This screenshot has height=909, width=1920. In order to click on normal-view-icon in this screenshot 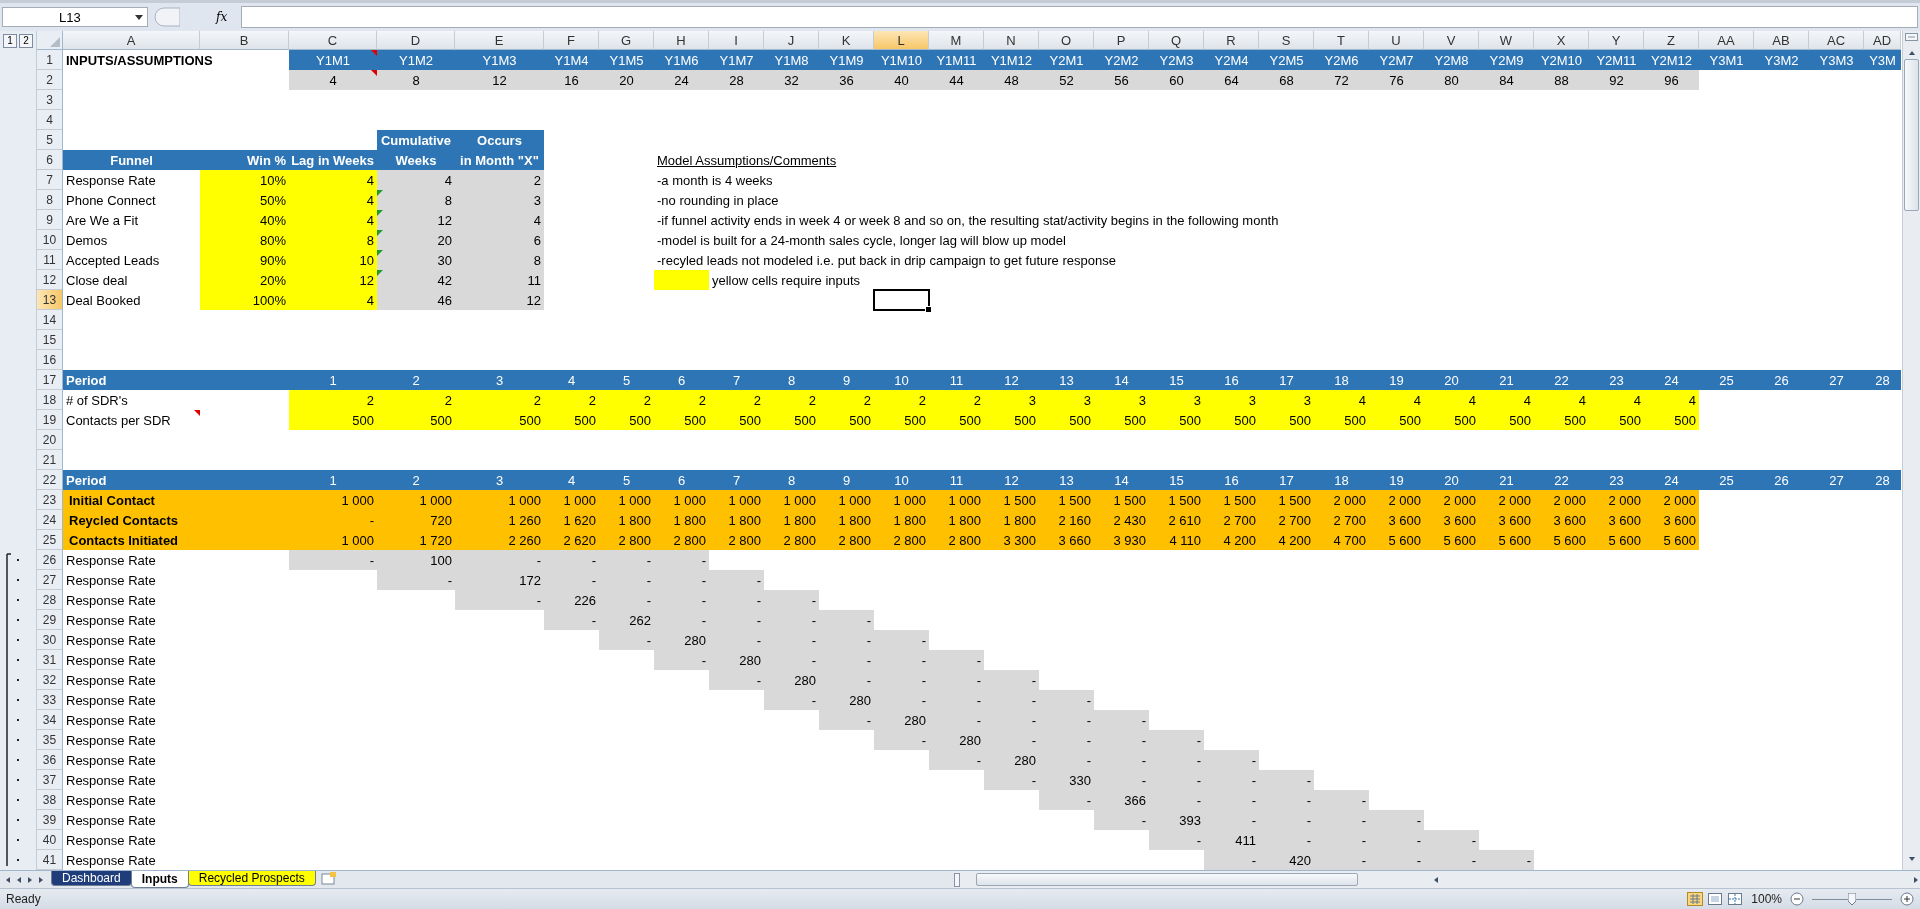, I will do `click(1695, 899)`.